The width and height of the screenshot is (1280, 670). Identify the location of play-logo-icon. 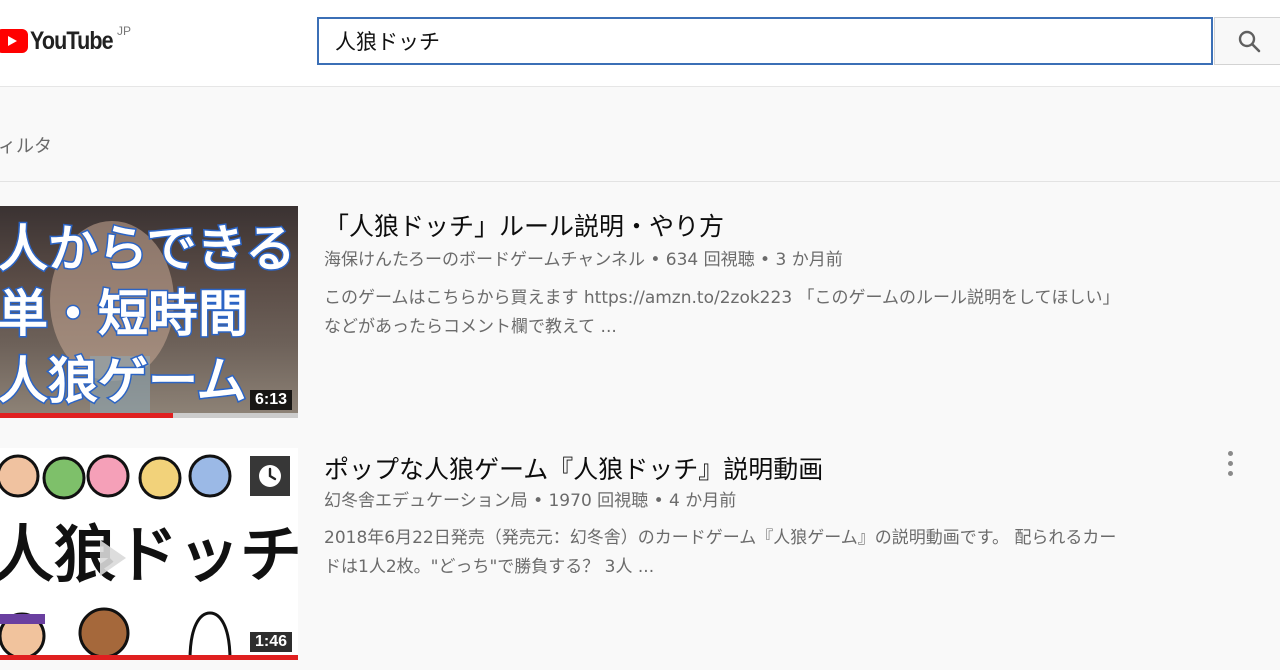
(14, 41).